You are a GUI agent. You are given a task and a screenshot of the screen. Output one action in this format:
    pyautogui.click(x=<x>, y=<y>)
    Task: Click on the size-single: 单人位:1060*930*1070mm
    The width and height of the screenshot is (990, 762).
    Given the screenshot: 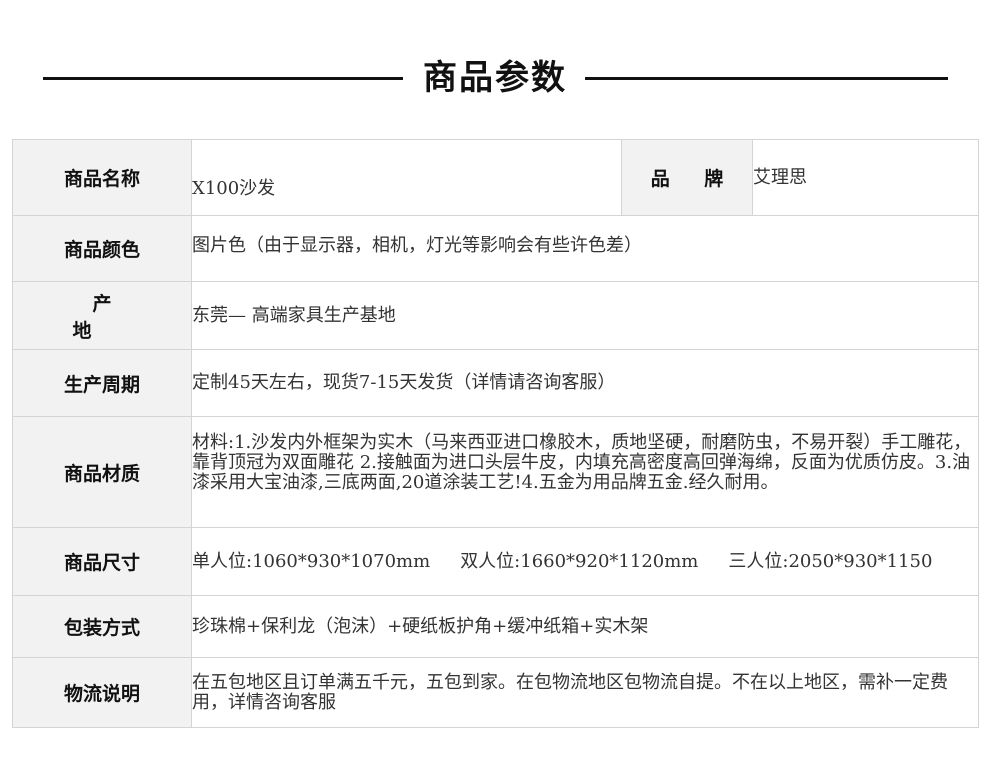 What is the action you would take?
    pyautogui.click(x=311, y=561)
    